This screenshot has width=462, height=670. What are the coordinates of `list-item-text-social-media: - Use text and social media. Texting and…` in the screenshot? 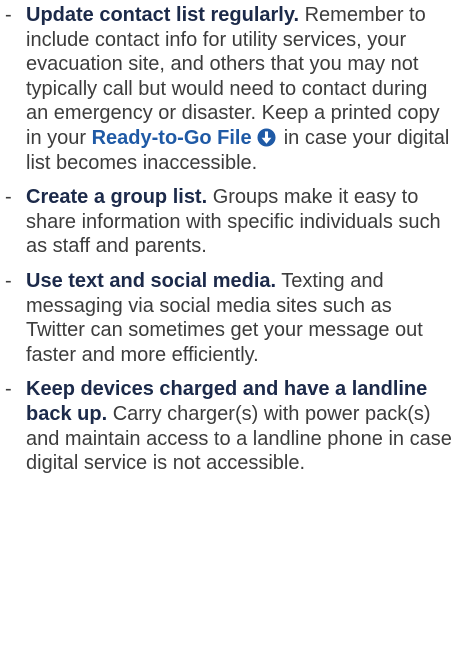 It's located at (231, 318).